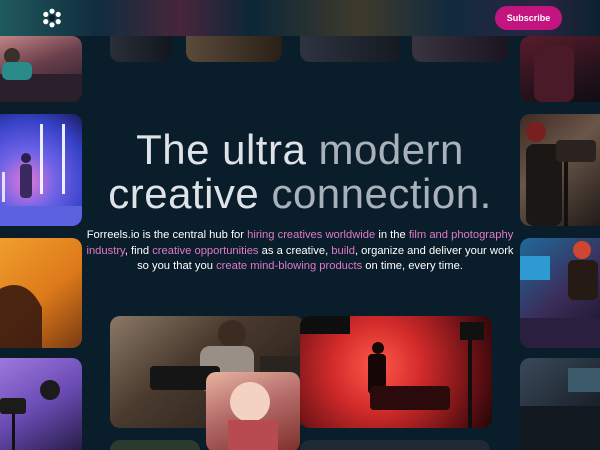 The width and height of the screenshot is (600, 450). I want to click on photo-studio-lights, so click(41, 404).